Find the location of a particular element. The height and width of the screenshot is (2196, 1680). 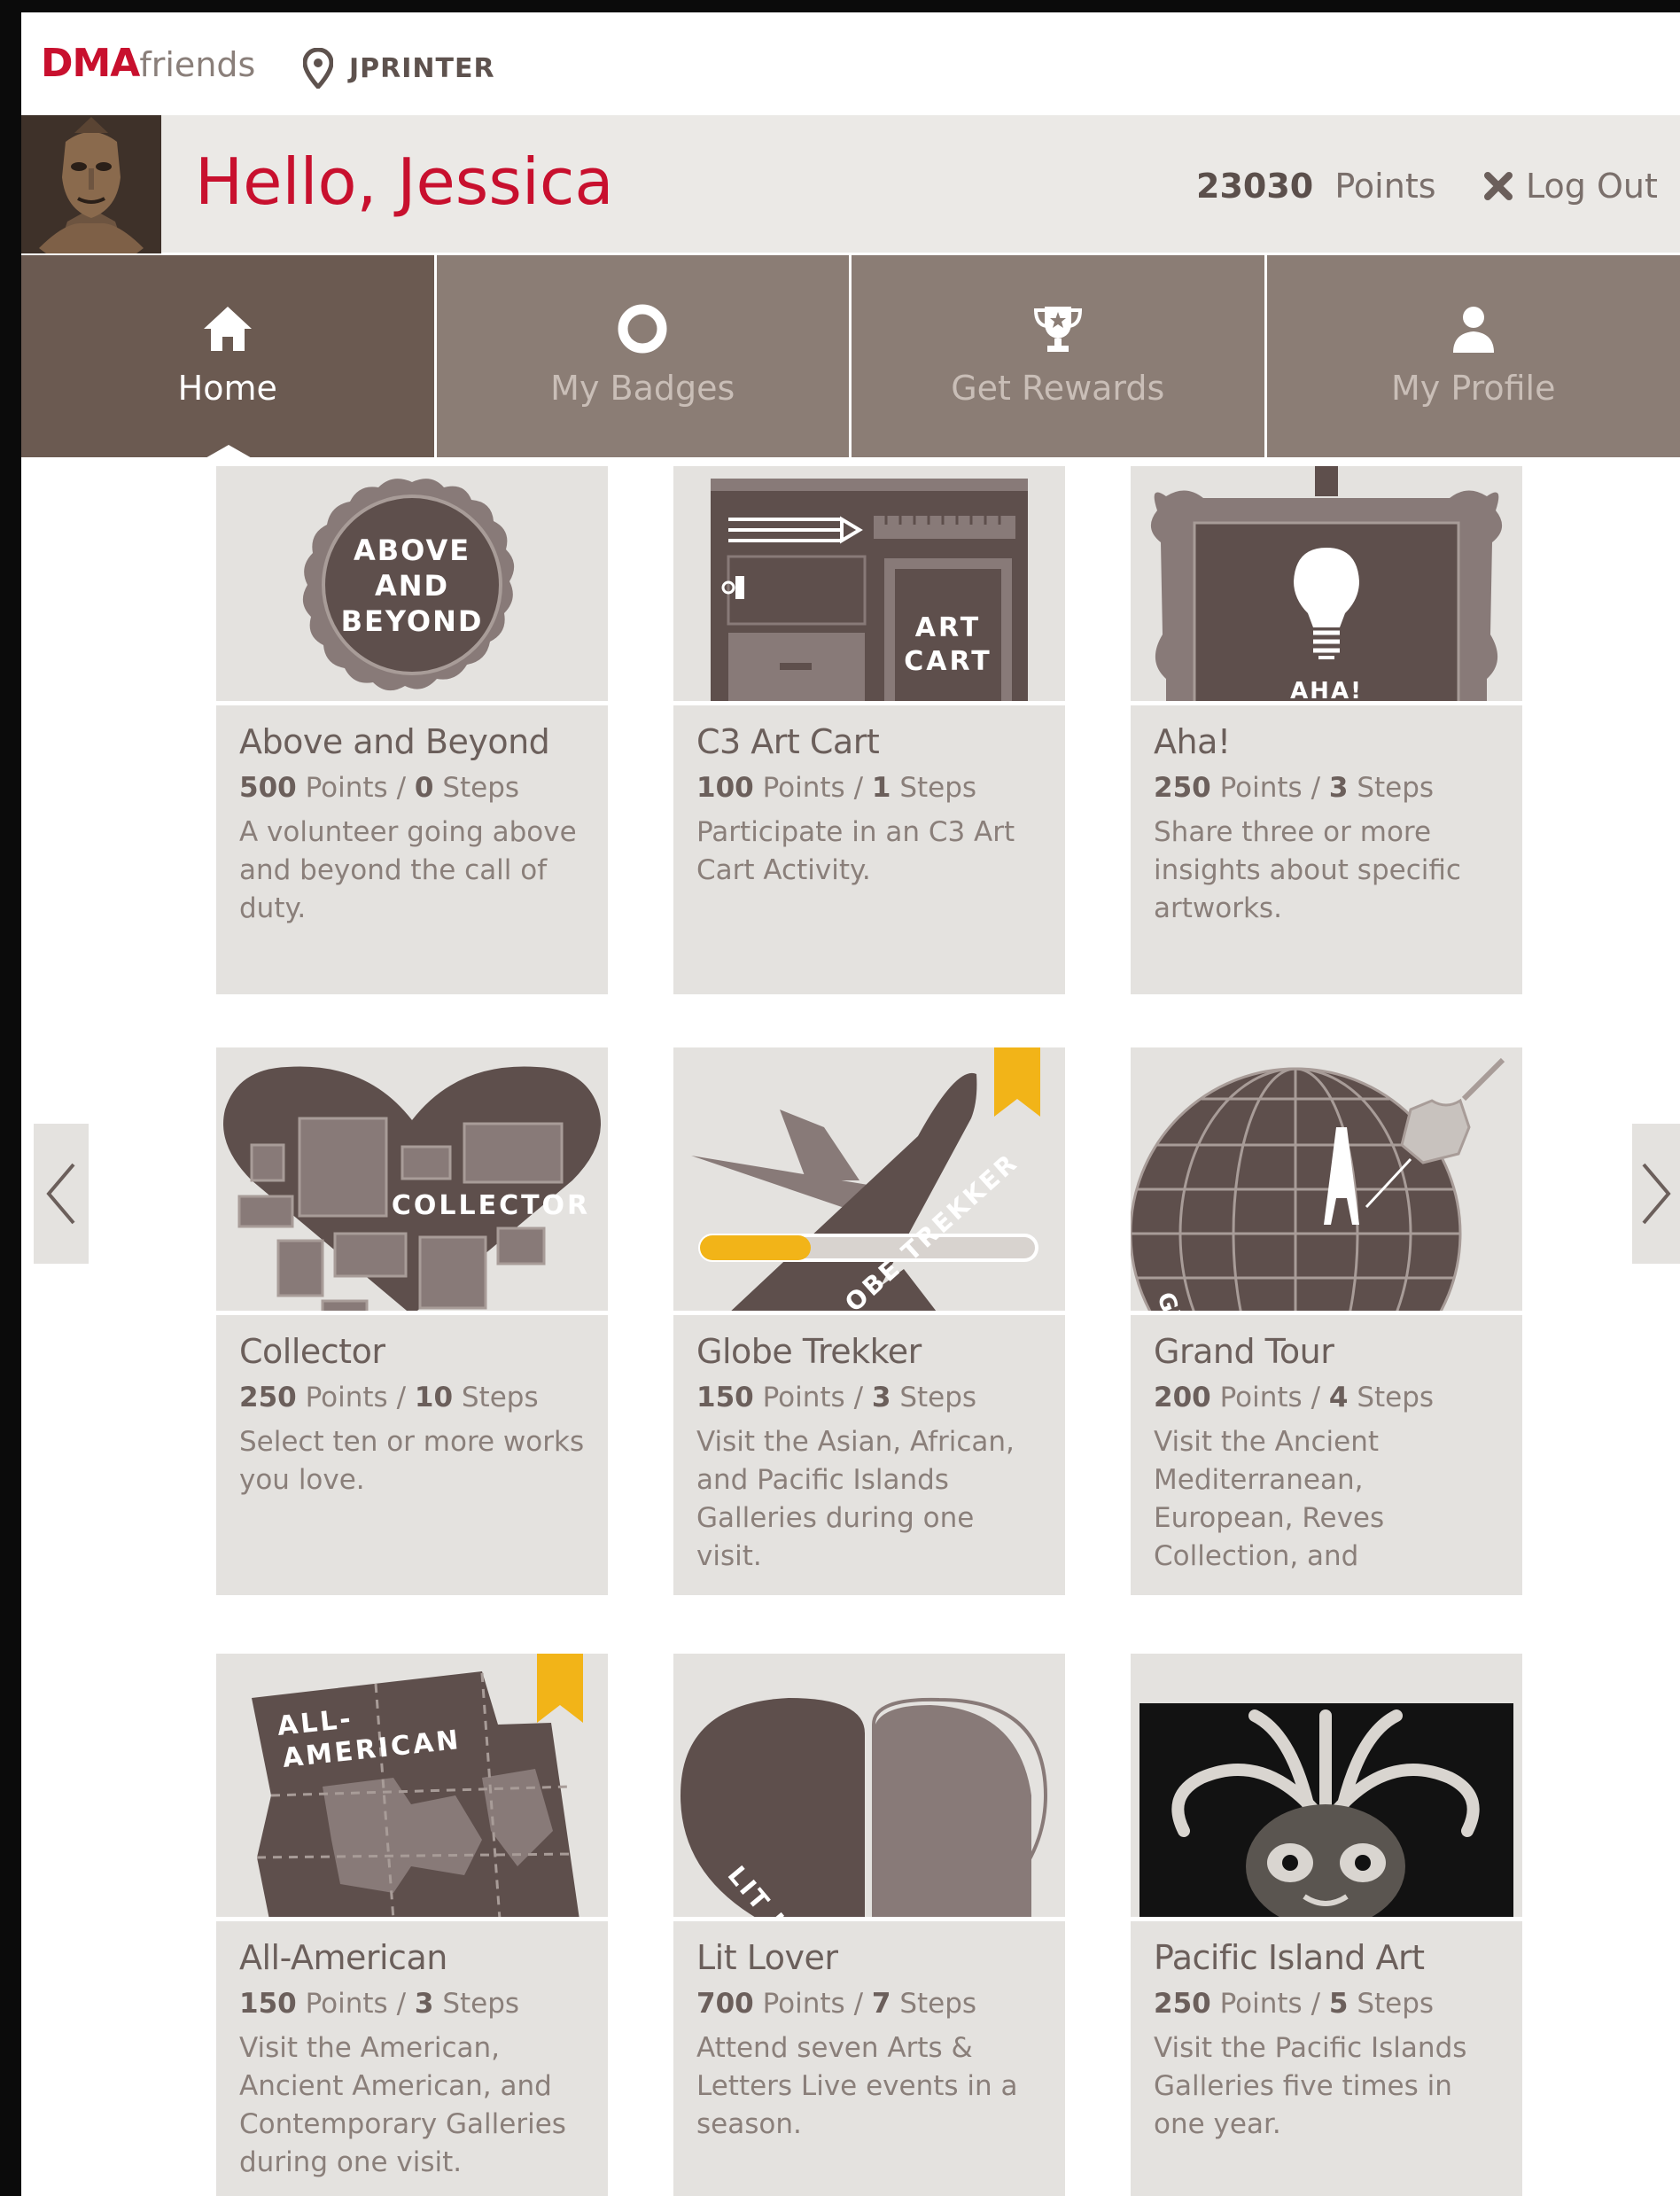

badge-steps: 7 is located at coordinates (881, 2004).